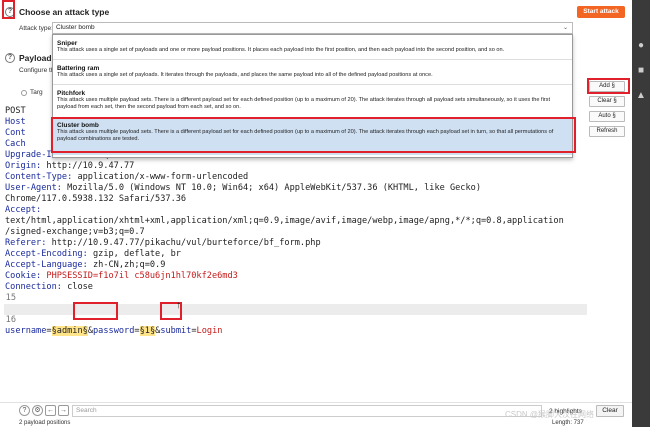 The width and height of the screenshot is (650, 427). Describe the element at coordinates (568, 423) in the screenshot. I see `length-status: Length: 737` at that location.